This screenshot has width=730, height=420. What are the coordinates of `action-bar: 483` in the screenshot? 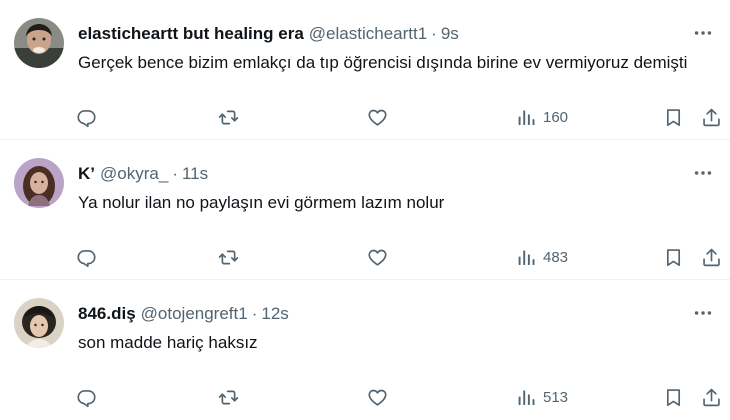 It's located at (400, 257).